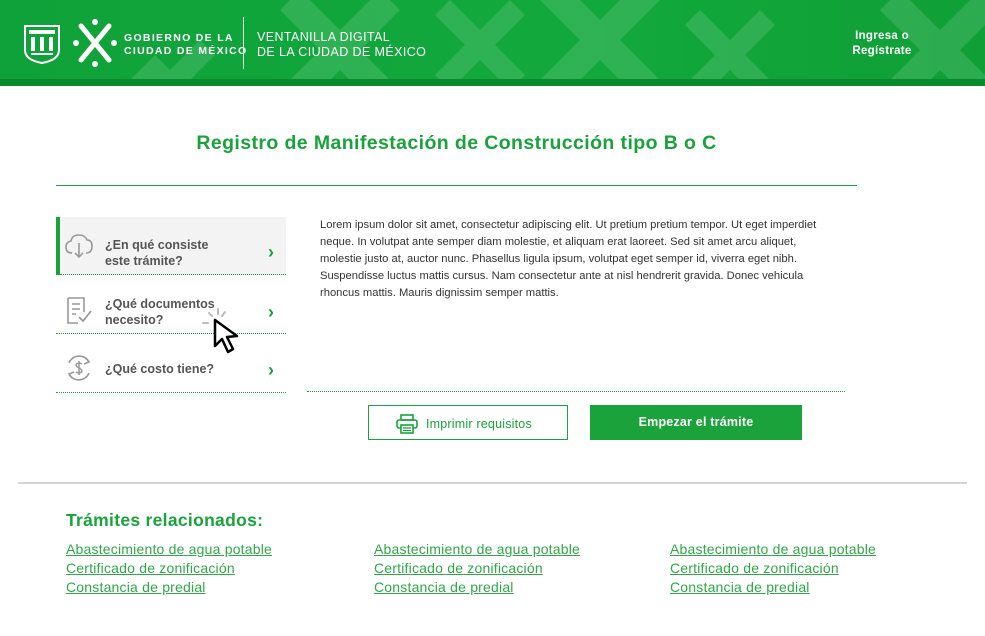  I want to click on header-divider, so click(243, 43).